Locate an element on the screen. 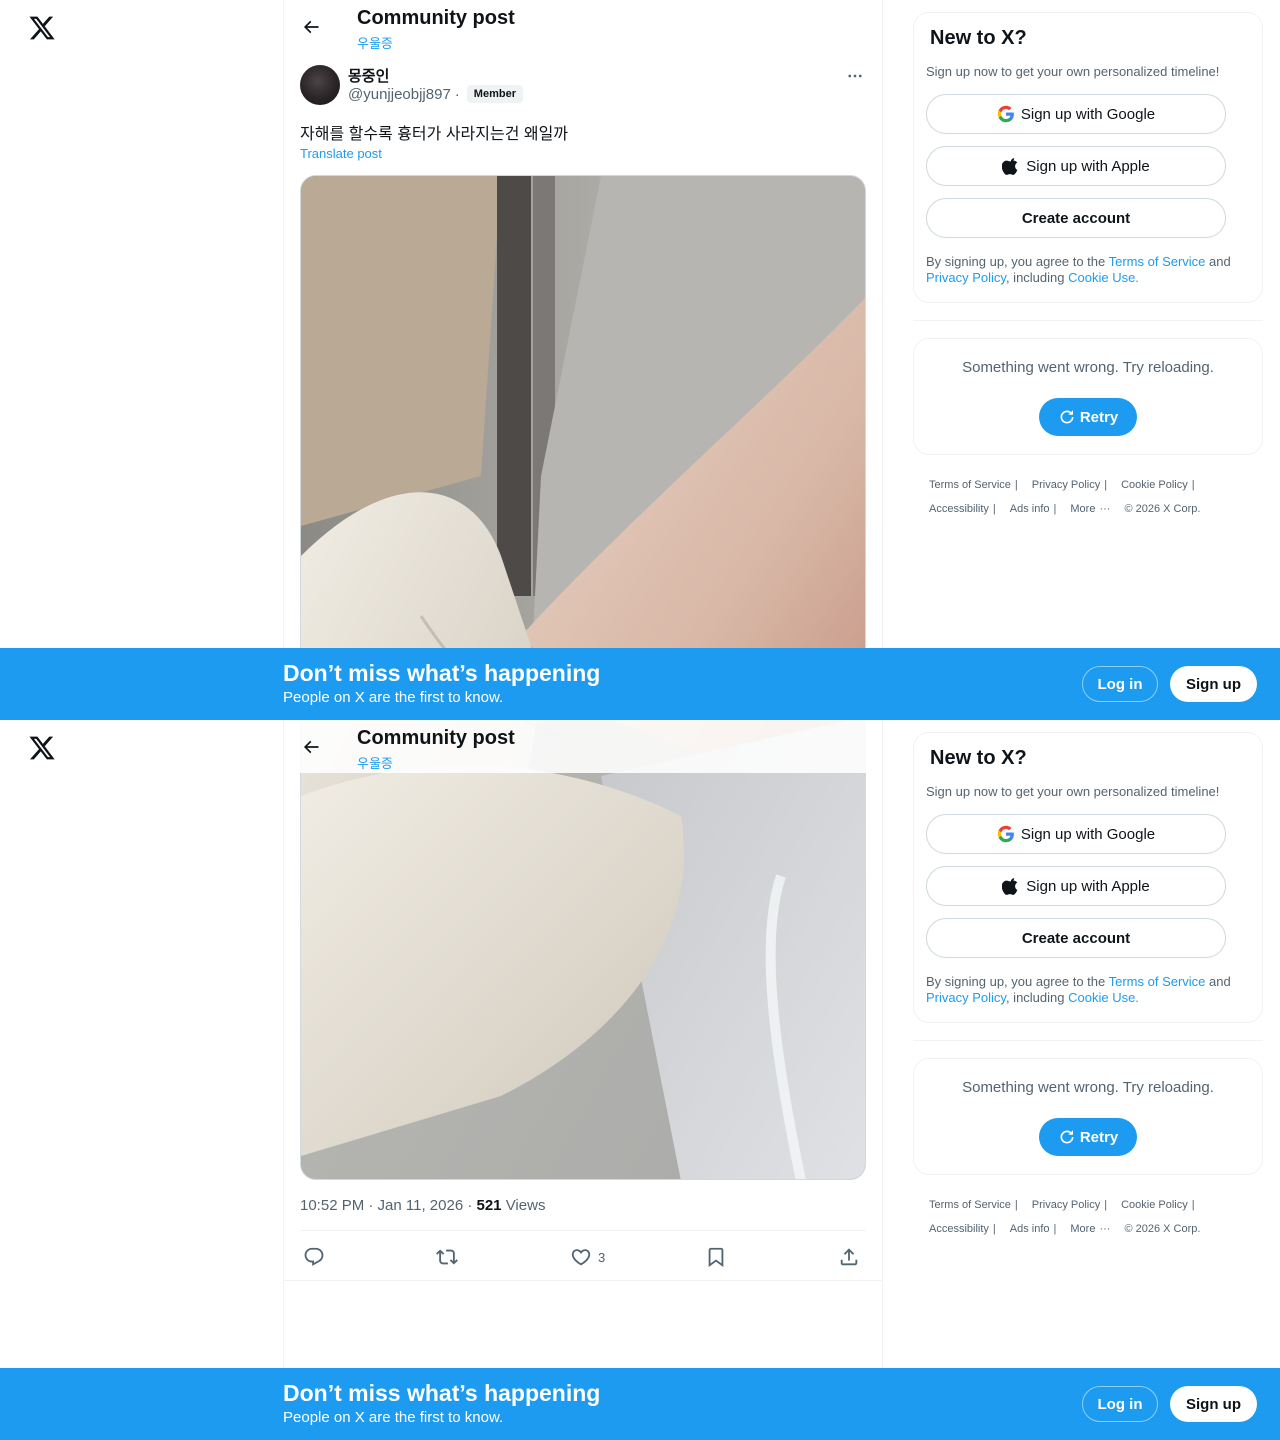 The width and height of the screenshot is (1280, 1440). avatar is located at coordinates (320, 85).